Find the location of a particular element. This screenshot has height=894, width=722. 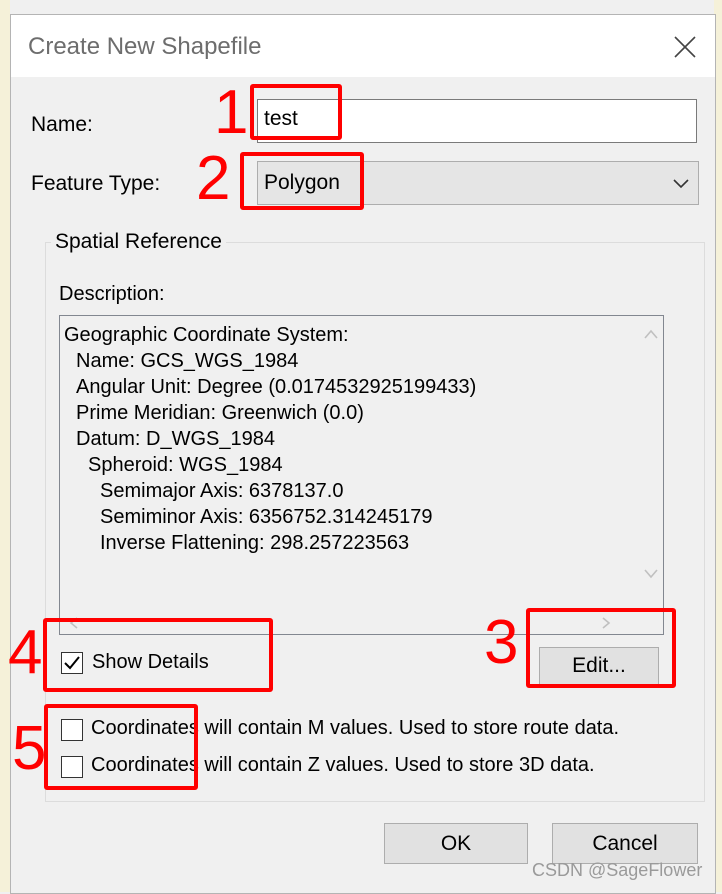

description-label: Description: is located at coordinates (112, 294).